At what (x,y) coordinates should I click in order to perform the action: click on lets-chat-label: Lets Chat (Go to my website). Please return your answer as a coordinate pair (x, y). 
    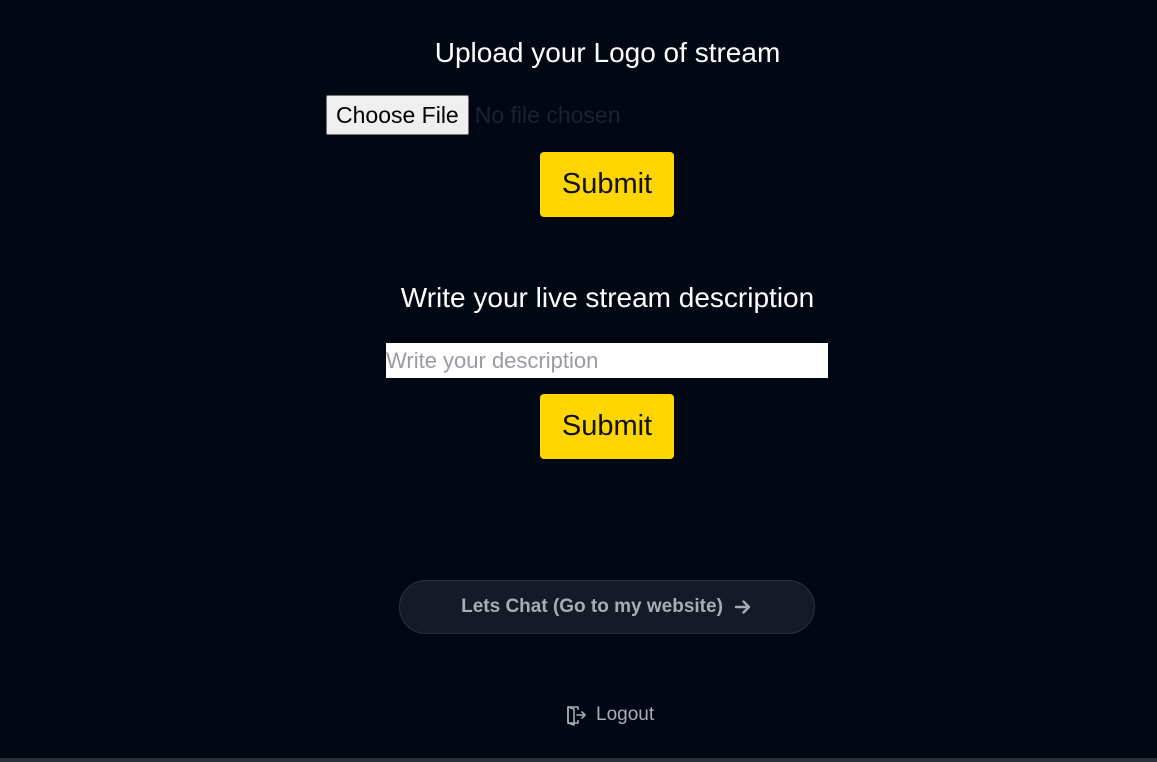
    Looking at the image, I should click on (592, 606).